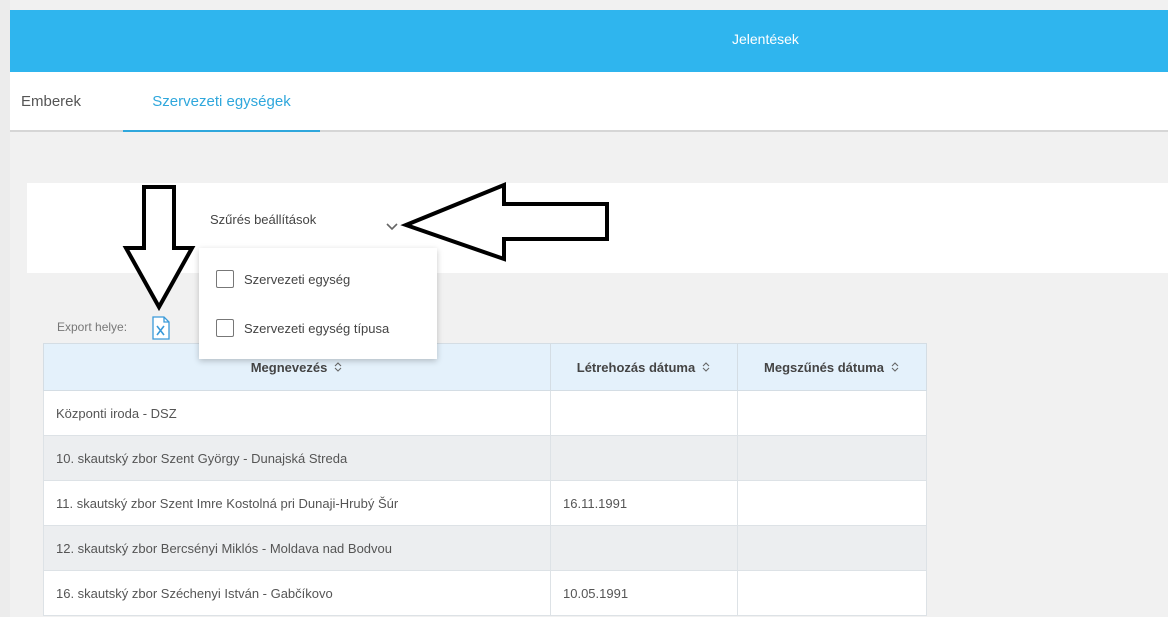 Image resolution: width=1168 pixels, height=617 pixels. I want to click on column-header-megszunes-datuma: Megszűnés dátuma, so click(832, 367).